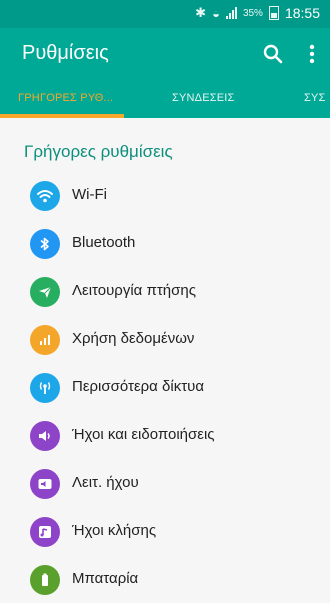 Image resolution: width=330 pixels, height=603 pixels. Describe the element at coordinates (133, 338) in the screenshot. I see `settings-item-label: Χρήση δεδομένων` at that location.